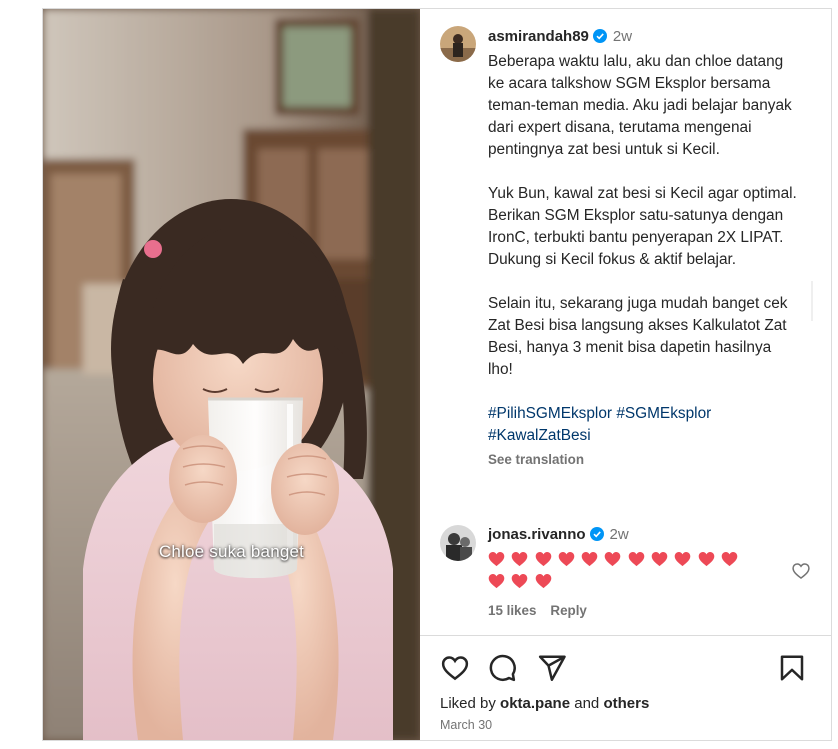 The image size is (838, 749). What do you see at coordinates (587, 703) in the screenshot?
I see `liked-by-and: and` at bounding box center [587, 703].